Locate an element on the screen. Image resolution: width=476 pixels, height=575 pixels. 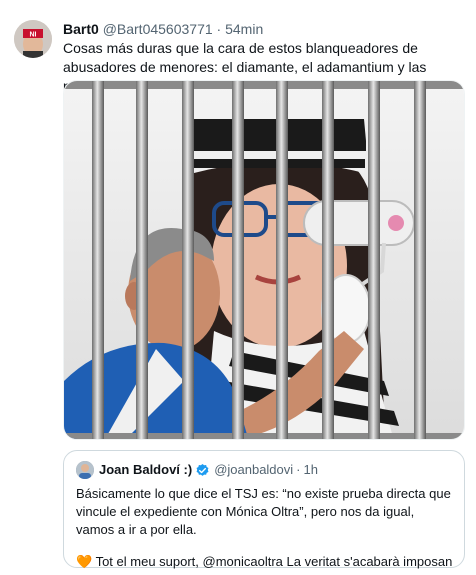
orange-heart-icon: 🧡 is located at coordinates (84, 561).